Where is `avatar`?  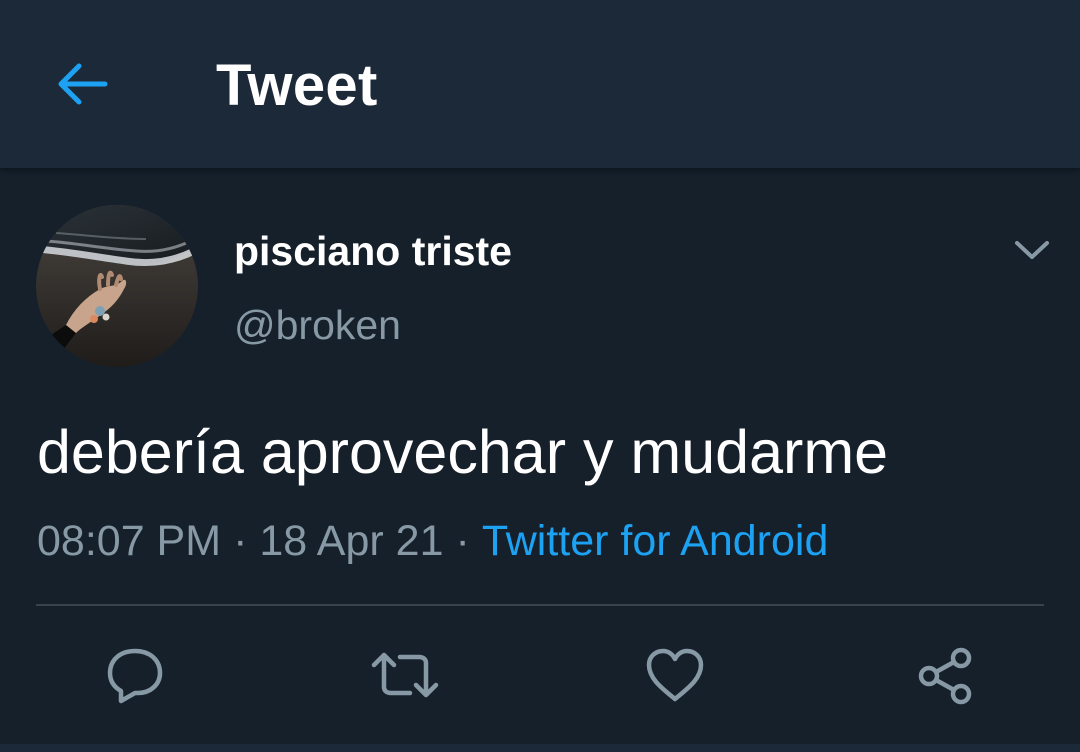 avatar is located at coordinates (117, 286).